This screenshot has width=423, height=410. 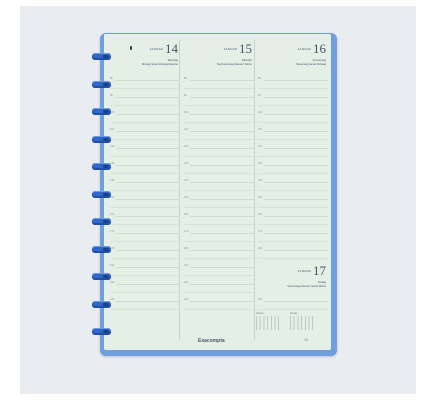 What do you see at coordinates (245, 48) in the screenshot?
I see `day-number: 15` at bounding box center [245, 48].